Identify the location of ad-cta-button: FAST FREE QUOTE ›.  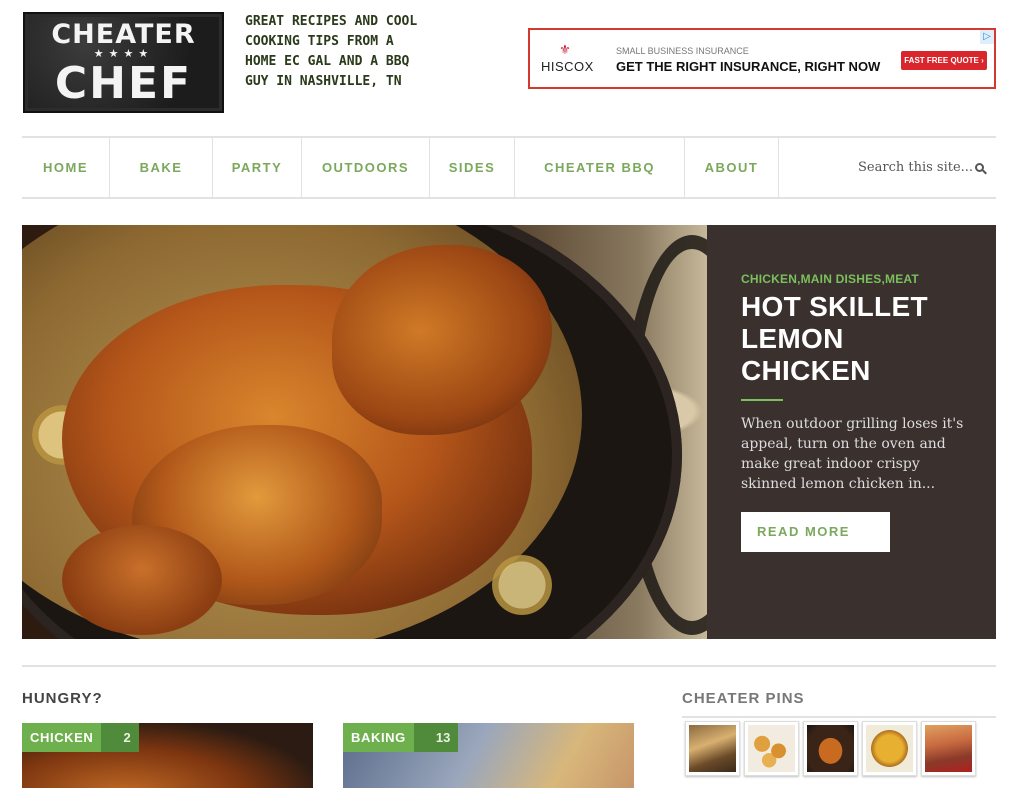
(944, 60).